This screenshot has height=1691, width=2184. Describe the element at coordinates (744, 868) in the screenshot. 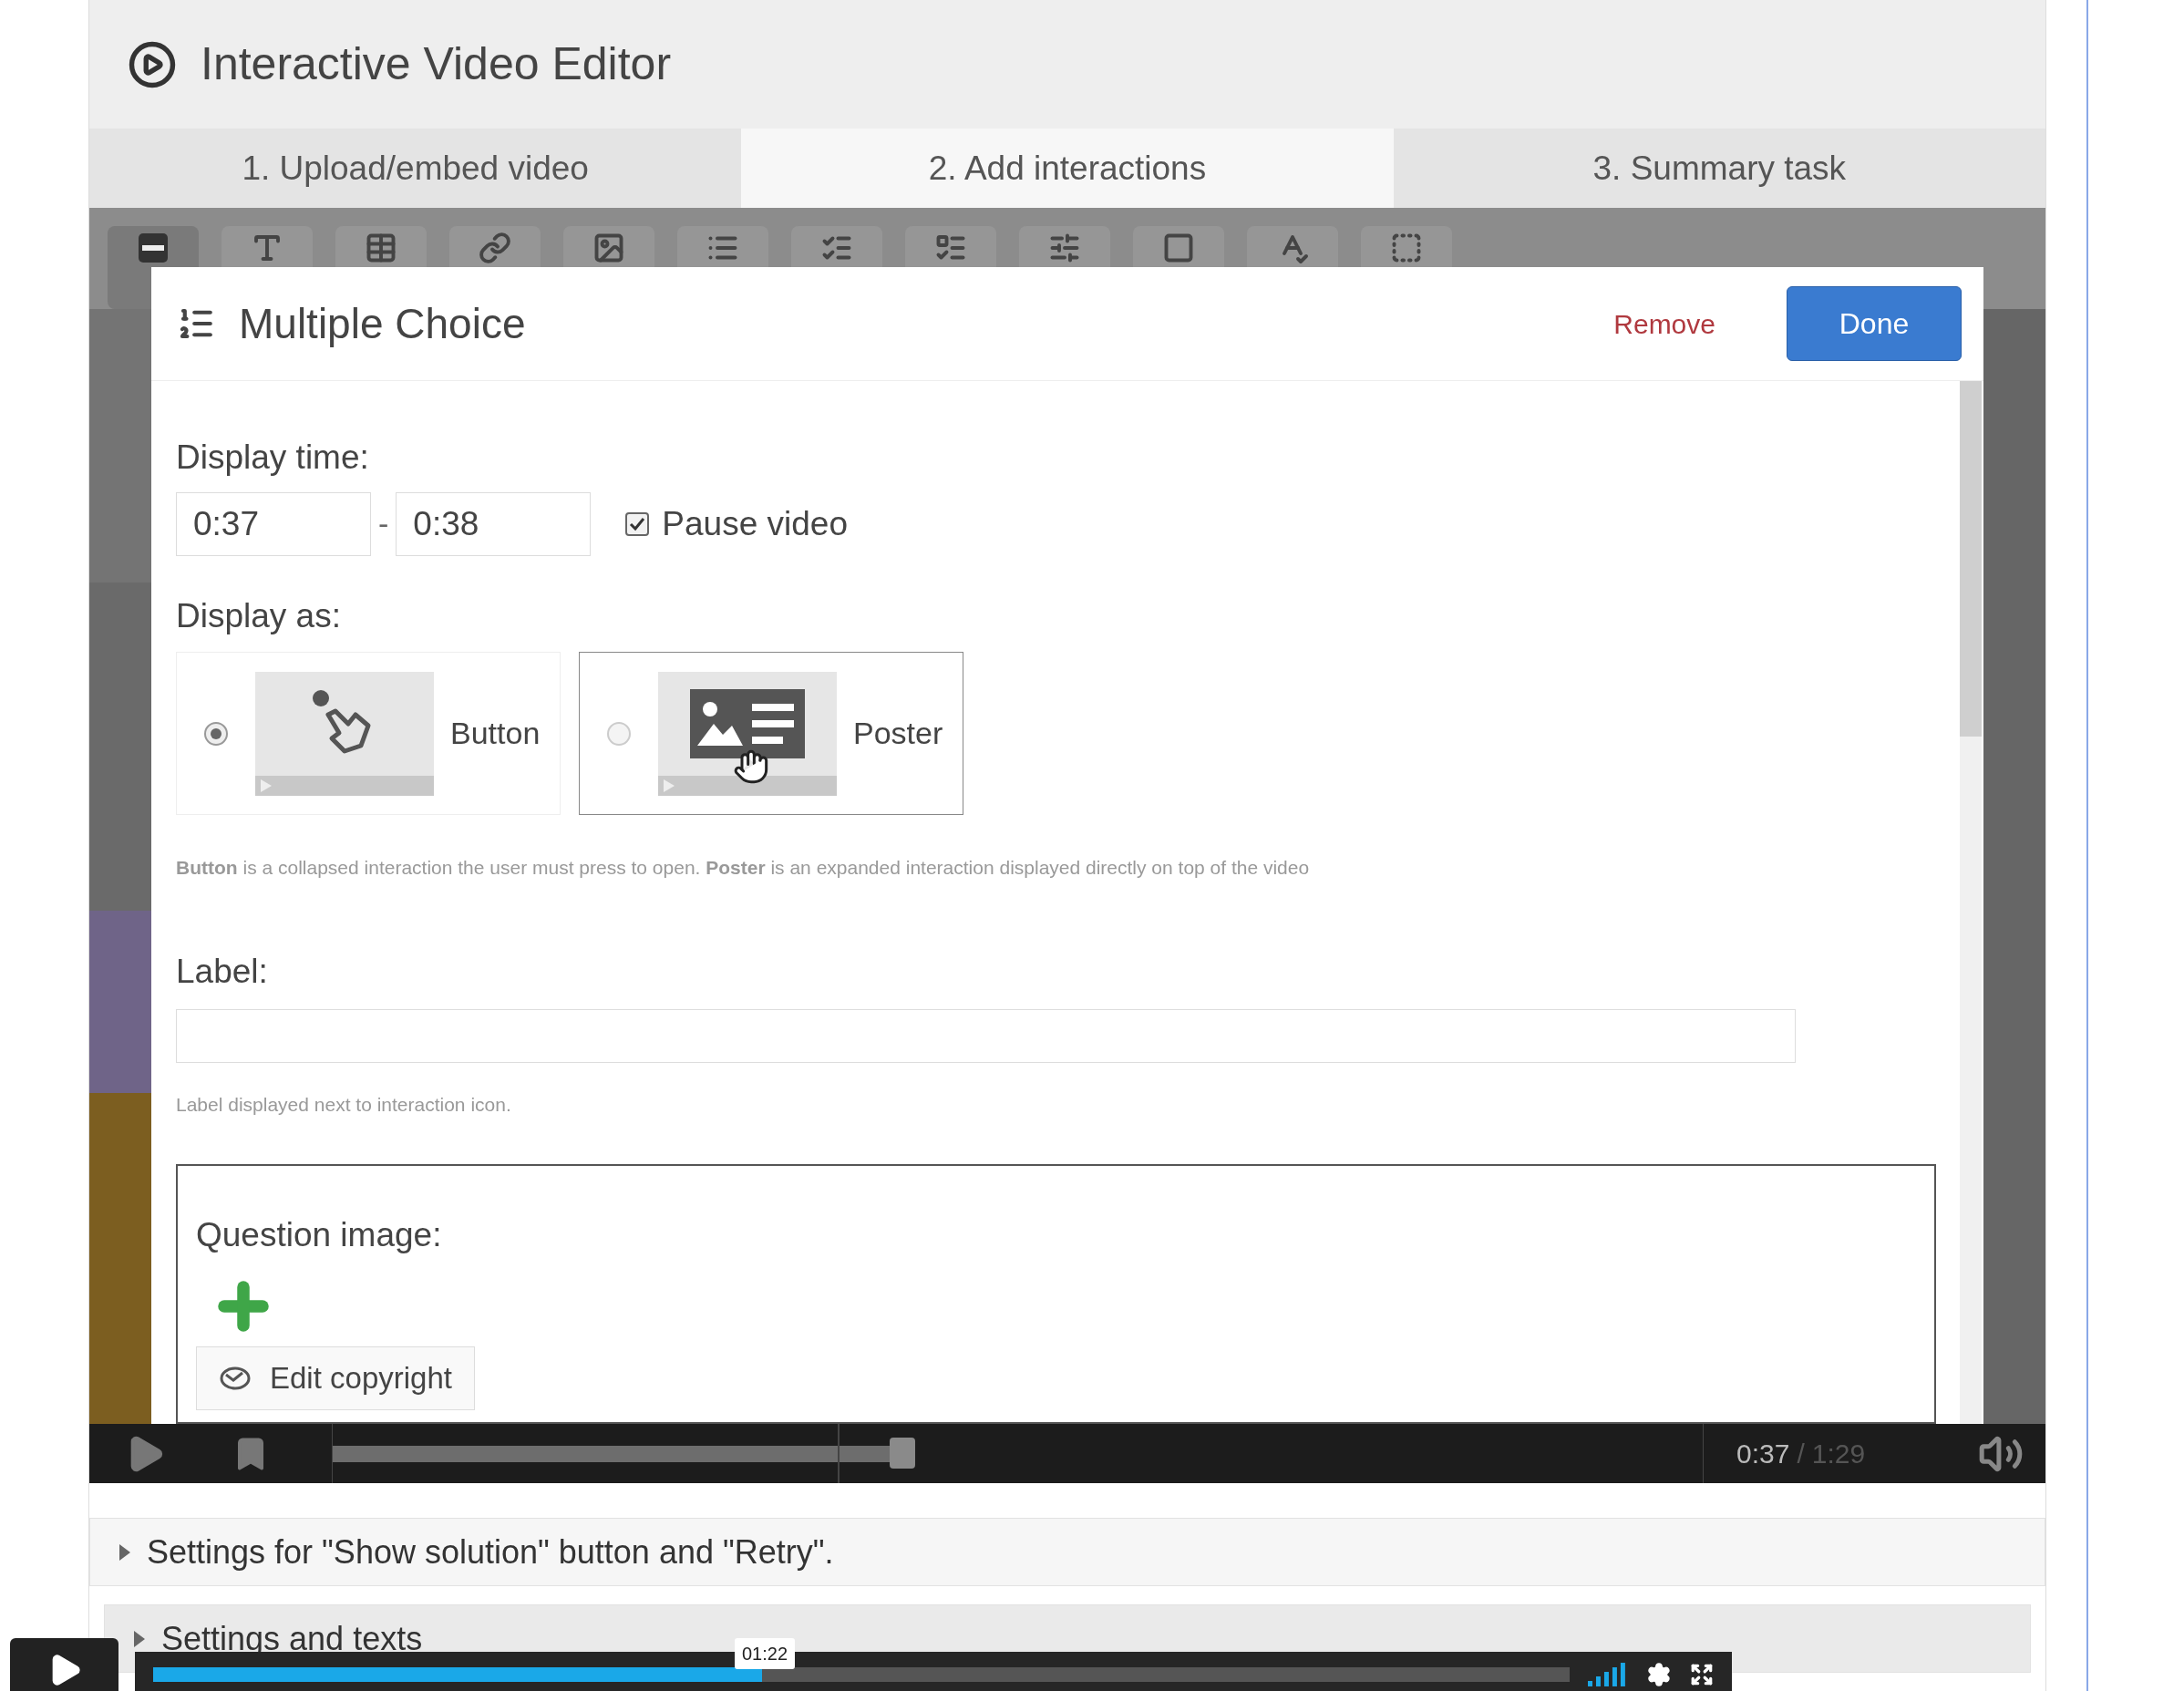

I see `display-hint: Button is a collapsed interaction the user must press to open. Poster is an expanded interaction displayed directly on top of the video` at that location.